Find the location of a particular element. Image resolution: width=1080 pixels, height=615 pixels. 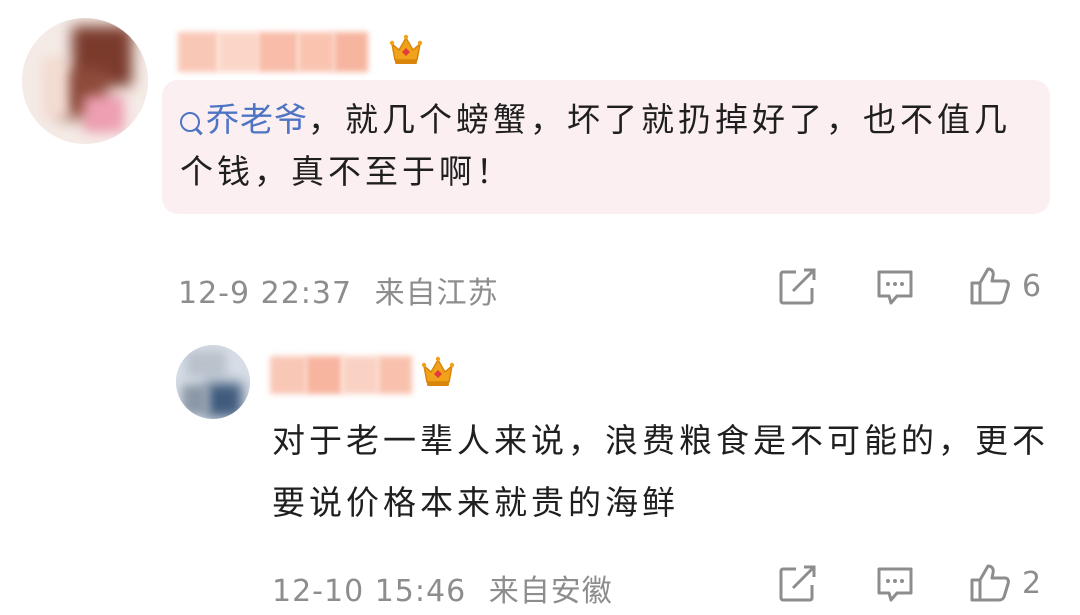

reply-meta: 12-10 15:46 来自安徽 is located at coordinates (442, 588).